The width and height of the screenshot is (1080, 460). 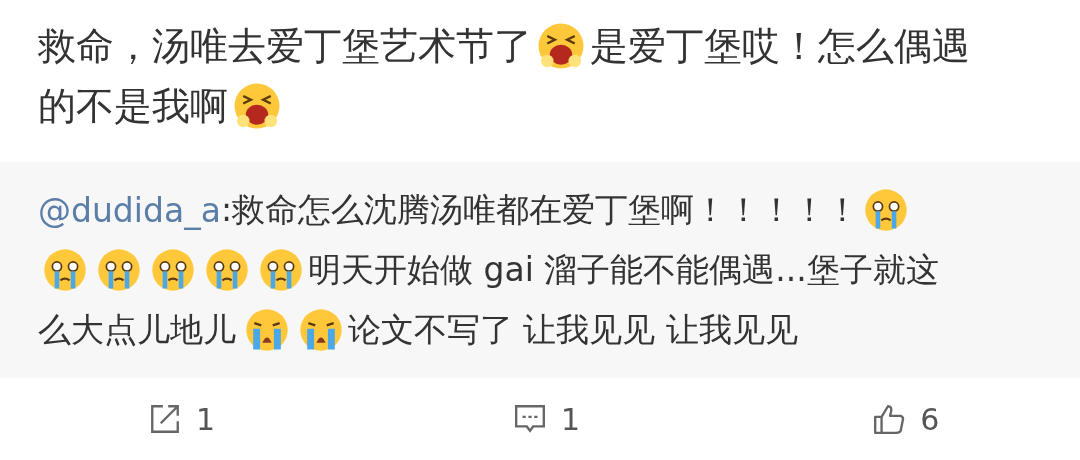 I want to click on thumbs-up-icon, so click(x=889, y=419).